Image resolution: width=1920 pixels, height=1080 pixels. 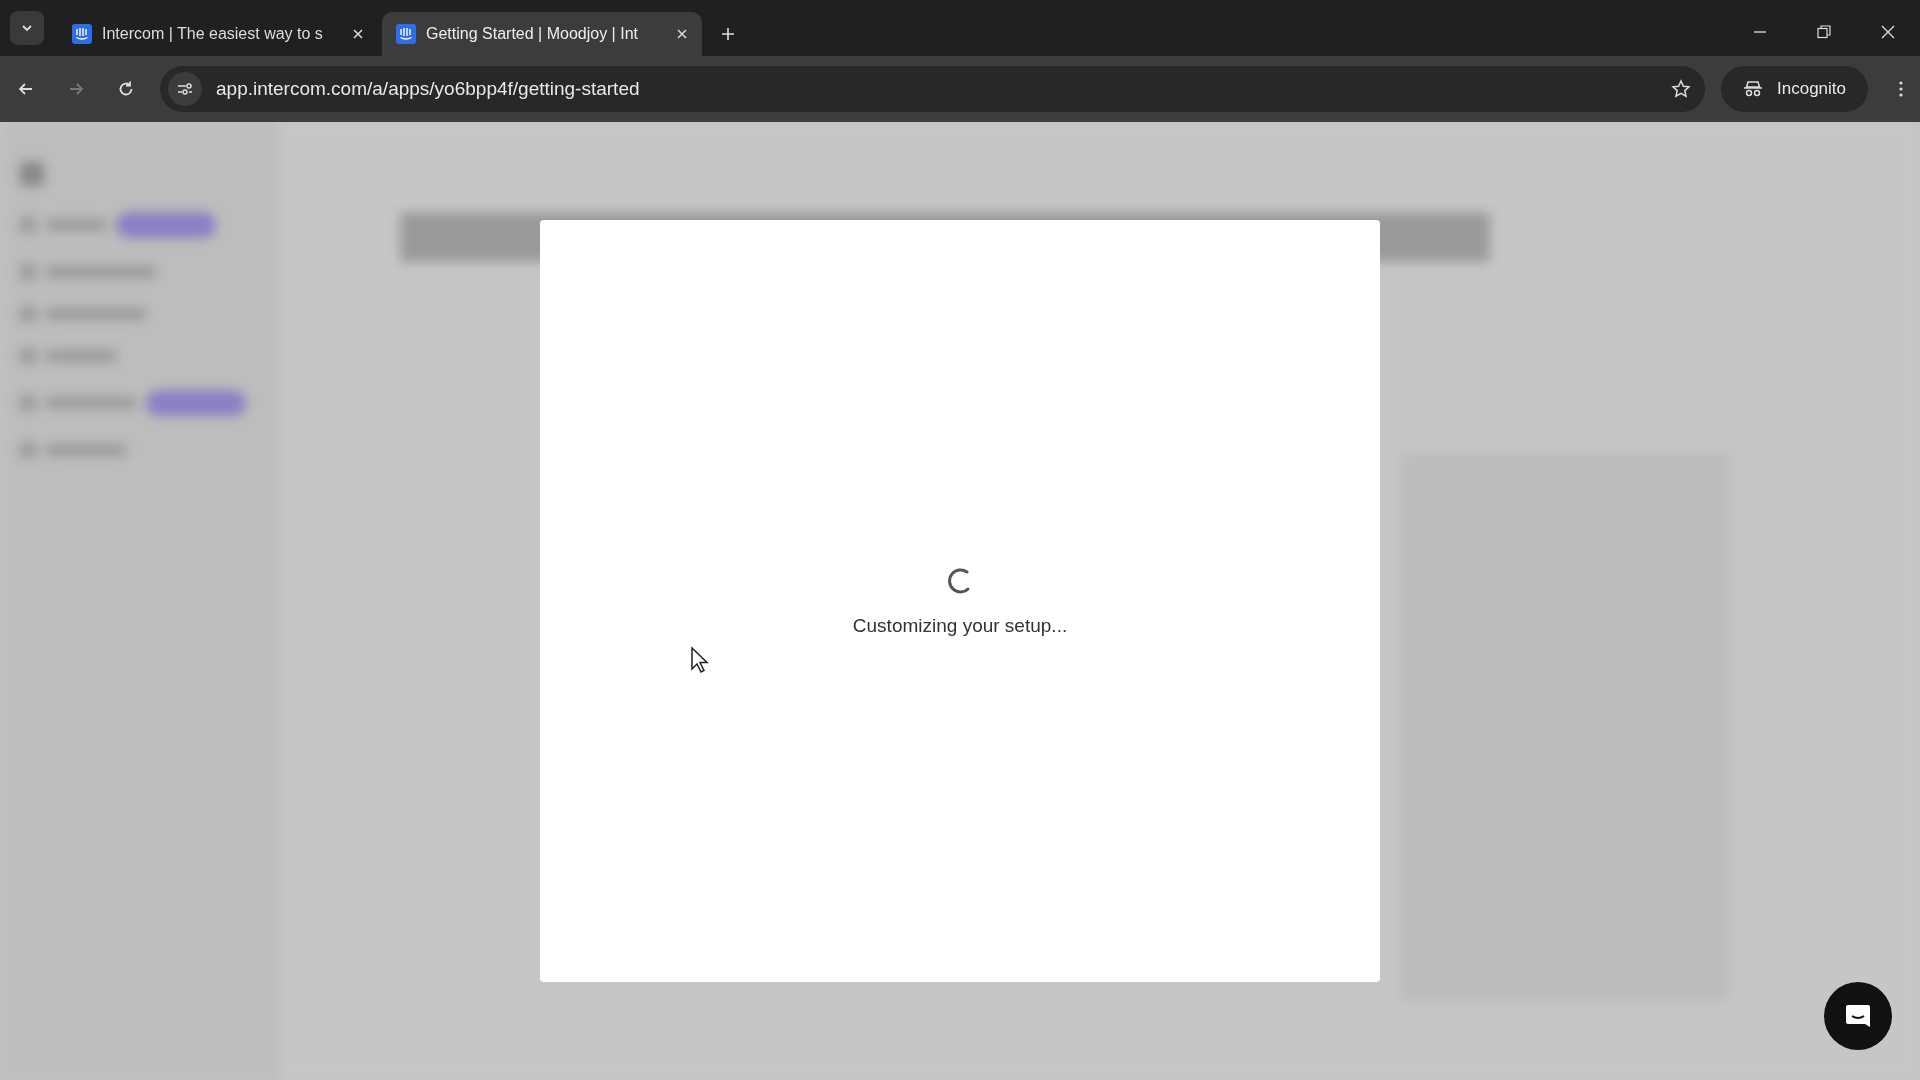 What do you see at coordinates (1901, 89) in the screenshot?
I see `menu-icon` at bounding box center [1901, 89].